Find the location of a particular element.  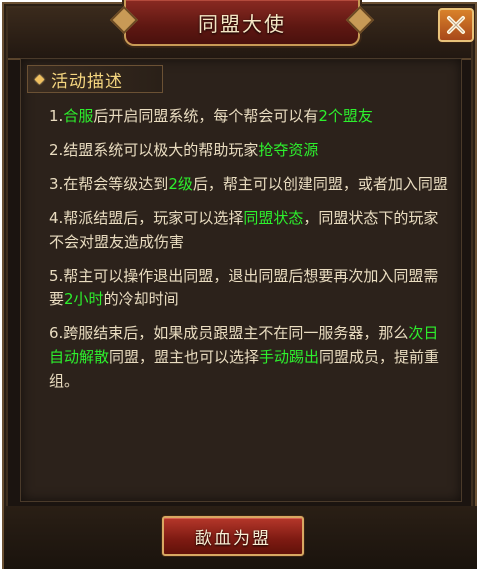

section-header: 活动描述 is located at coordinates (95, 79).